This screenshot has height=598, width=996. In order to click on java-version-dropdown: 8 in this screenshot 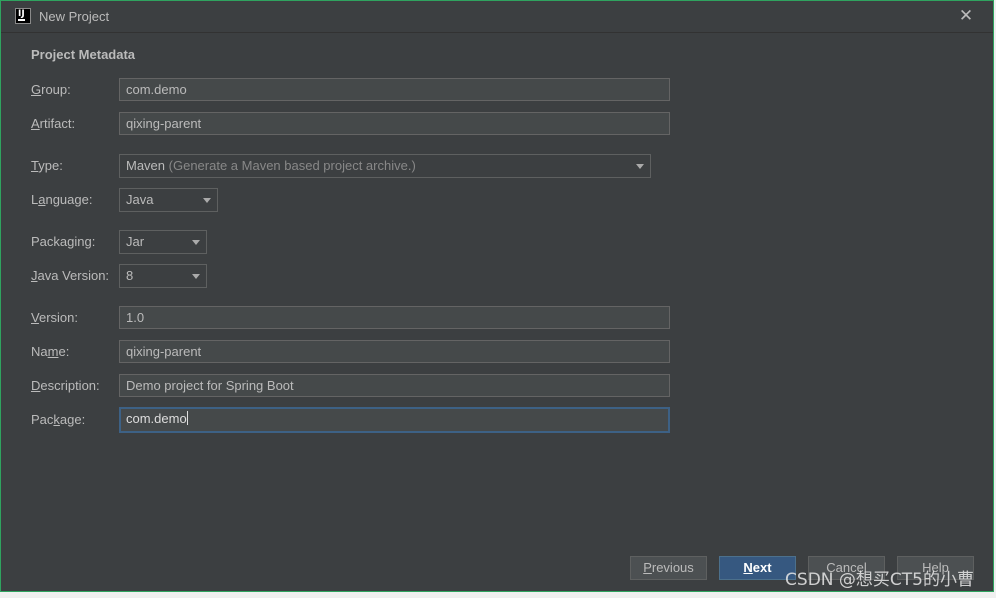, I will do `click(163, 276)`.